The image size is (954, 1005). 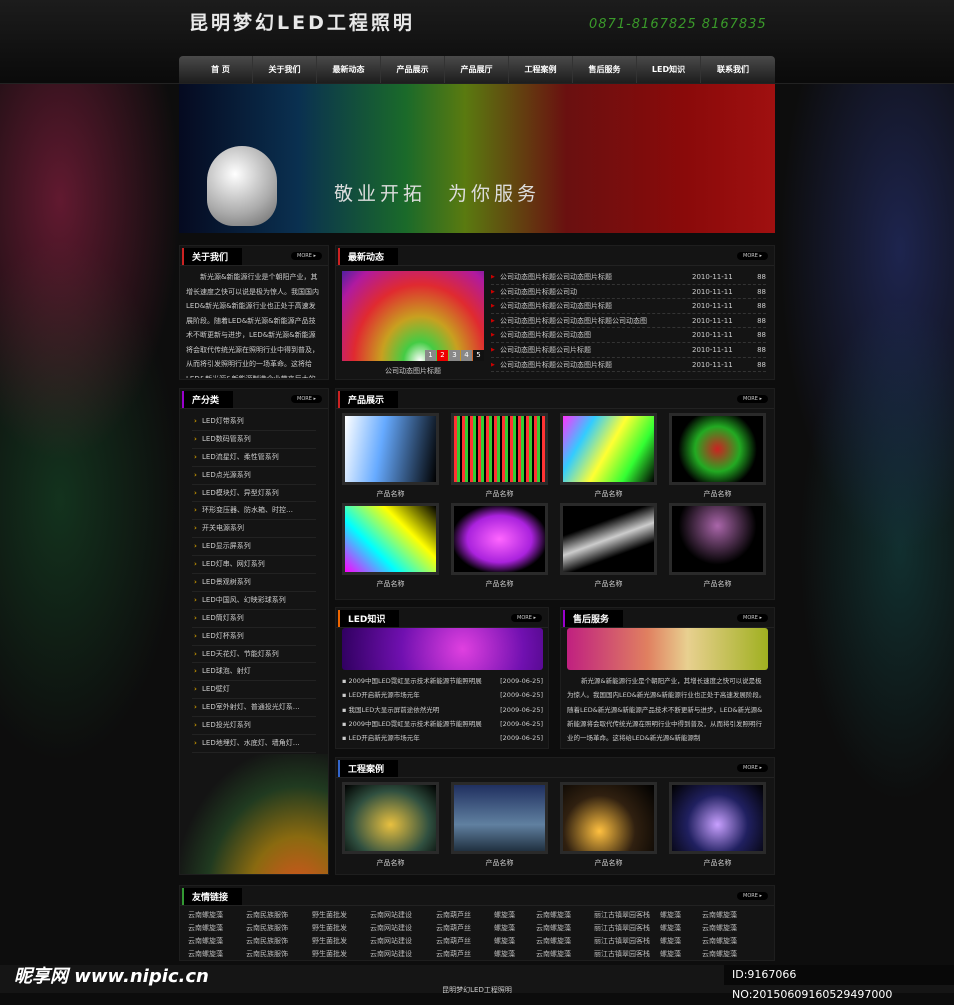 I want to click on nav-item: 售后服务, so click(x=605, y=69).